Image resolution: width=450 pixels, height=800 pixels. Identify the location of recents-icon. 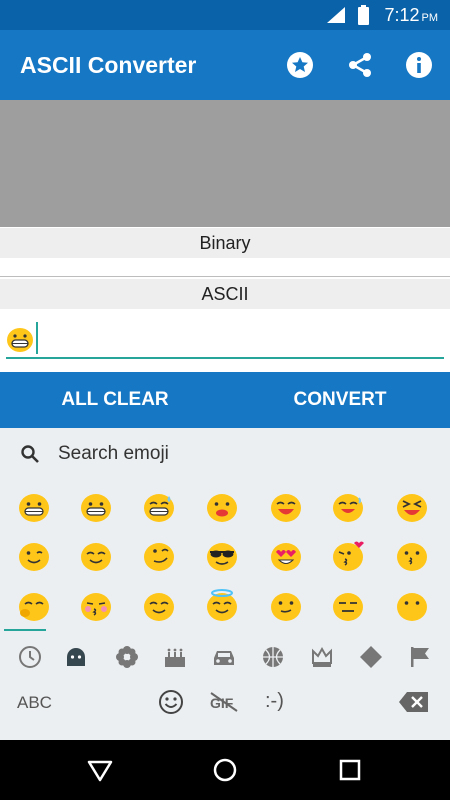
(350, 770).